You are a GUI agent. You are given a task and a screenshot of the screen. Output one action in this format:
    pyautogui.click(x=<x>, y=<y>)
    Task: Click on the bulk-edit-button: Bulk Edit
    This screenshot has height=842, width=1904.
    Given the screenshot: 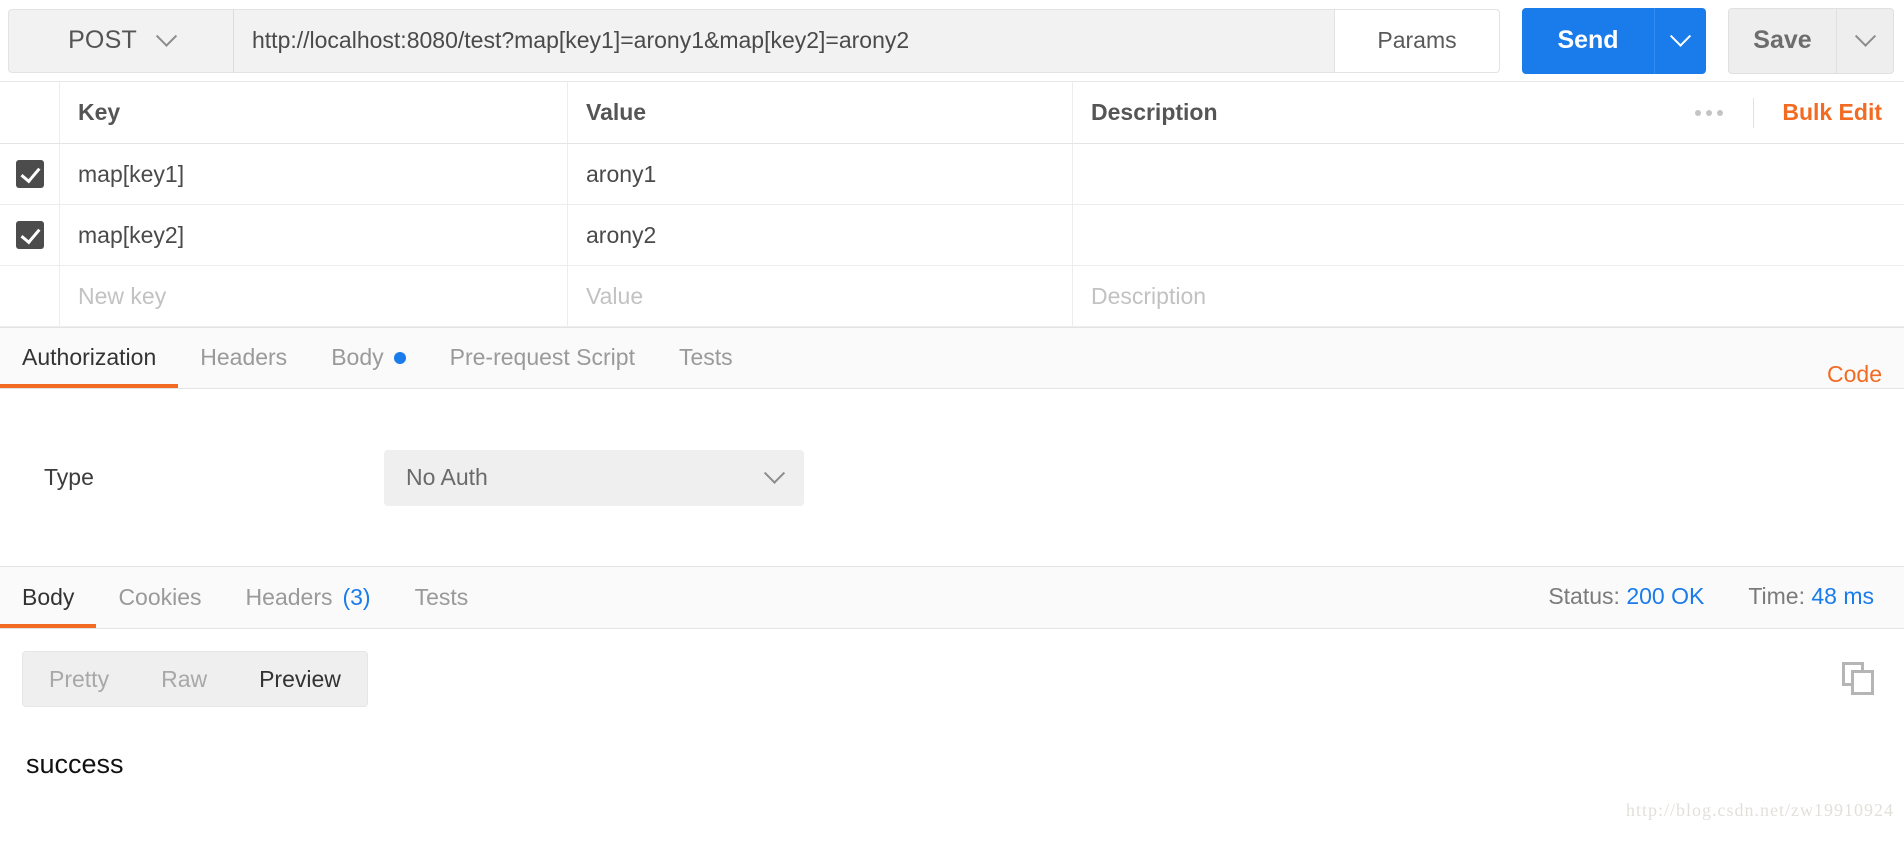 What is the action you would take?
    pyautogui.click(x=1818, y=112)
    